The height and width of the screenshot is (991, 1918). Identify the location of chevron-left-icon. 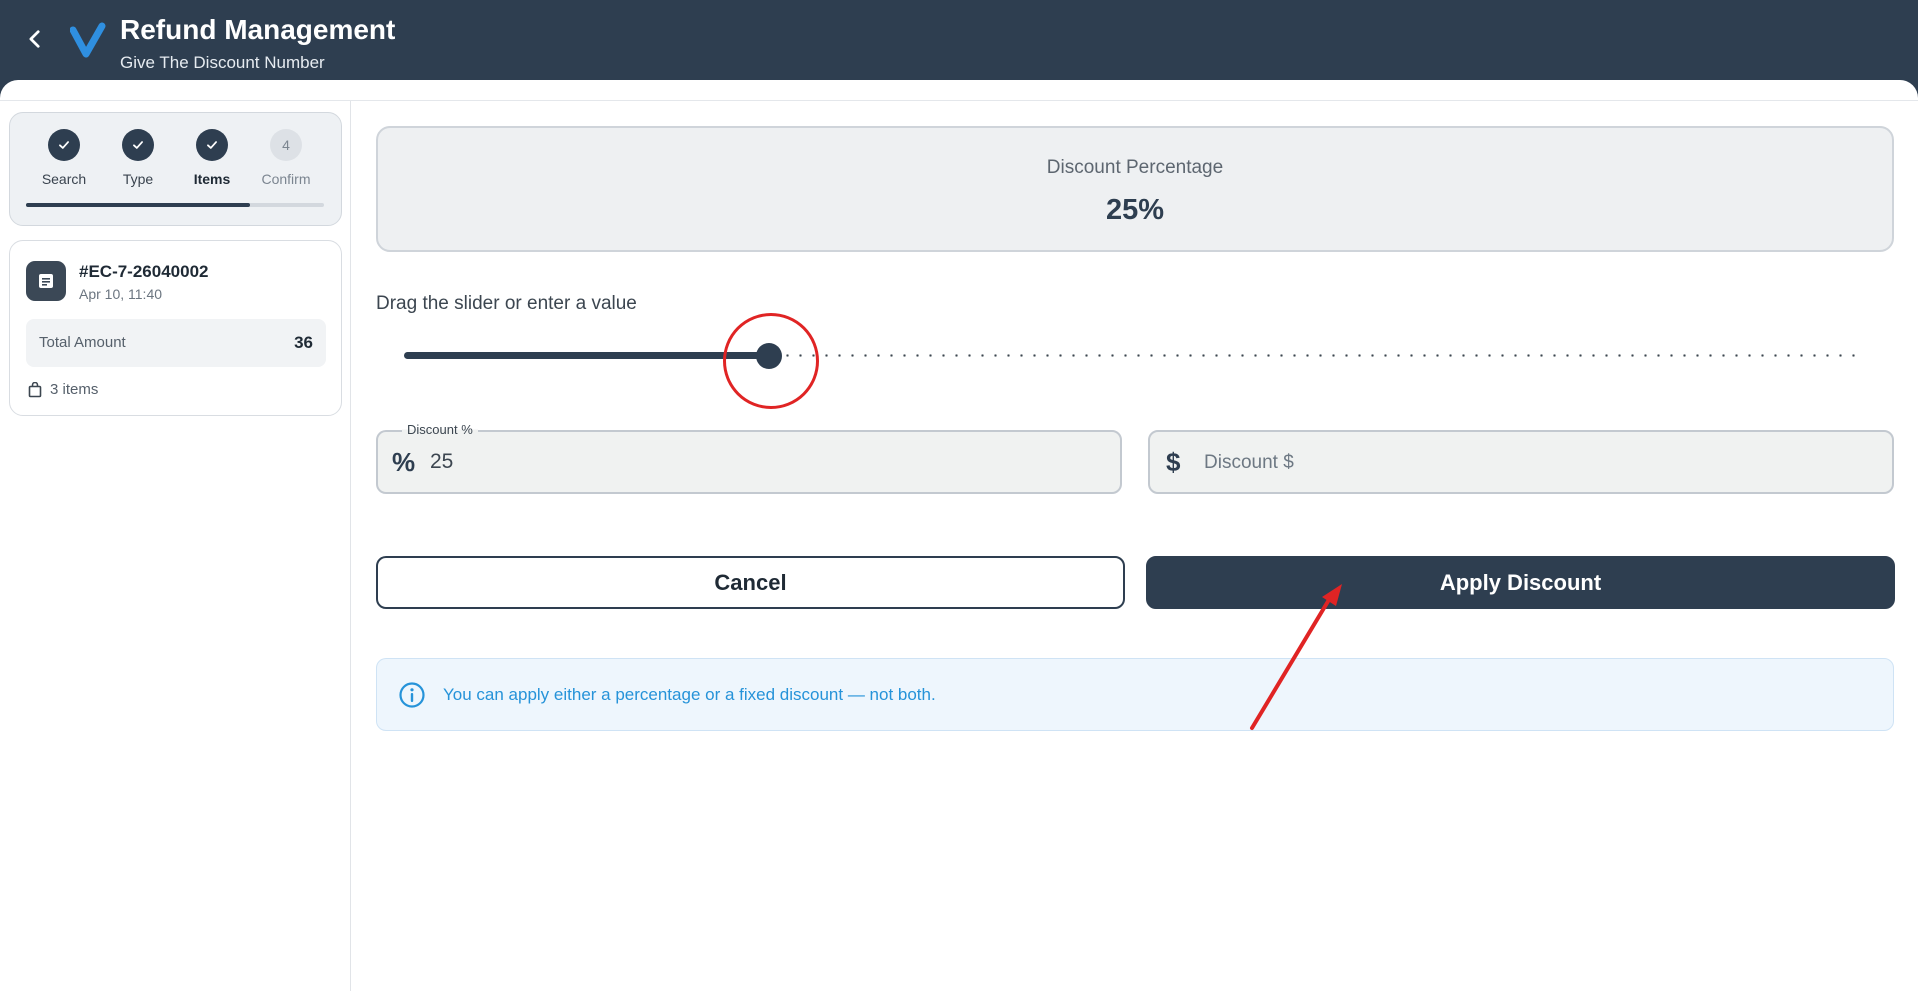
(34, 39).